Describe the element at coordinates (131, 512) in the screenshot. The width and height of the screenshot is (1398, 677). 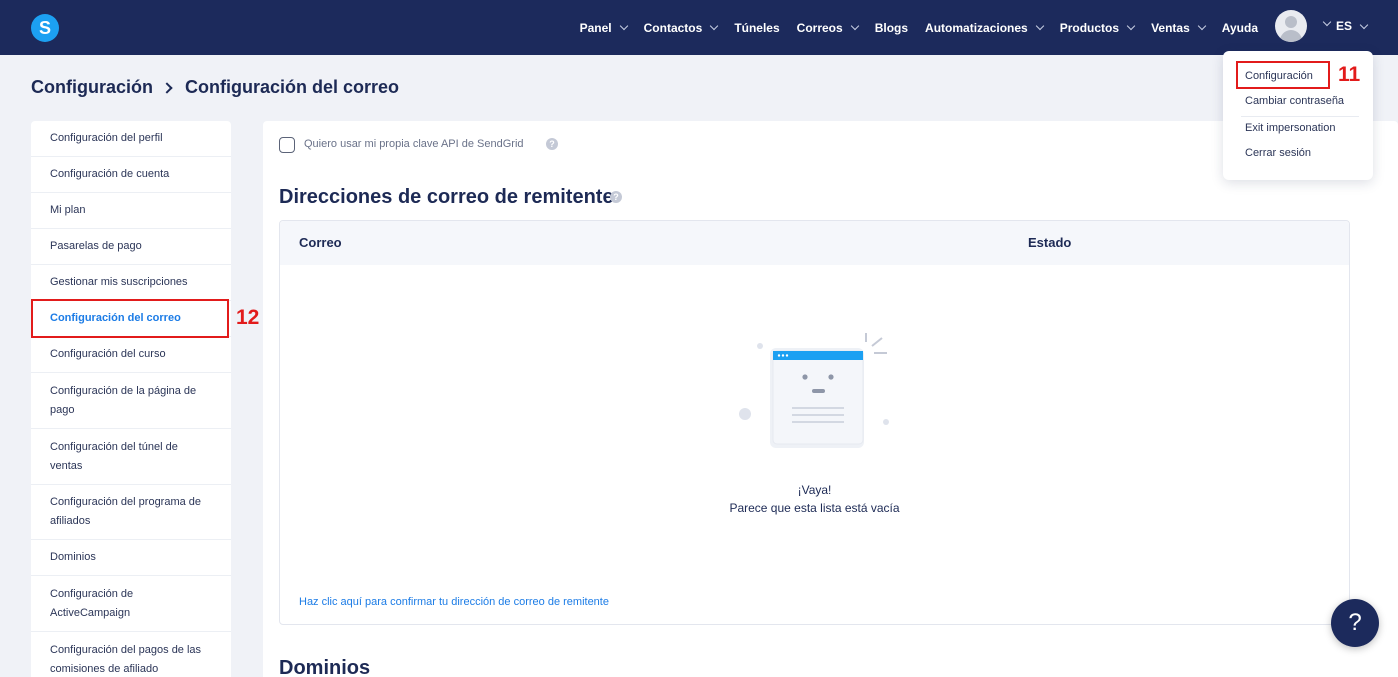
I see `sidebar-item-afiliados: Configuración del programa de afiliados` at that location.